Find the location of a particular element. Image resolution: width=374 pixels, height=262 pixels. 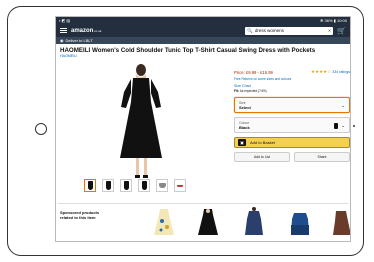

deliver-bar: ◉ Deliver to LBLT is located at coordinates (203, 40).